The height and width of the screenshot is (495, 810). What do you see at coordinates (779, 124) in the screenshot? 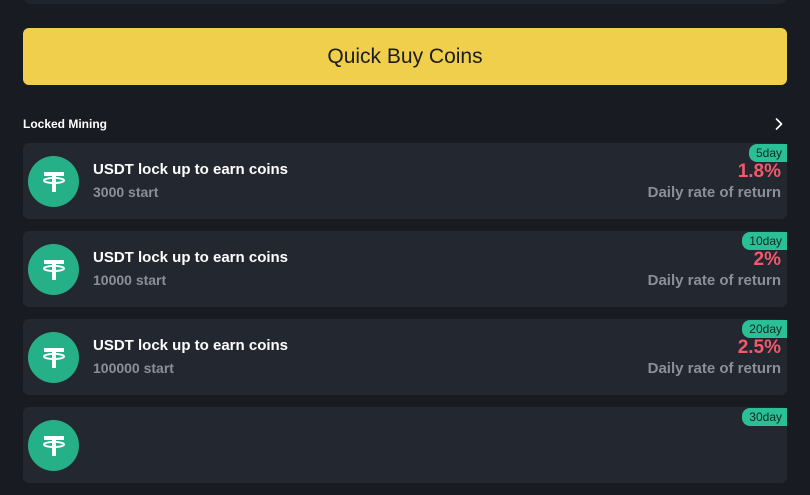
I see `chevron-right-icon` at bounding box center [779, 124].